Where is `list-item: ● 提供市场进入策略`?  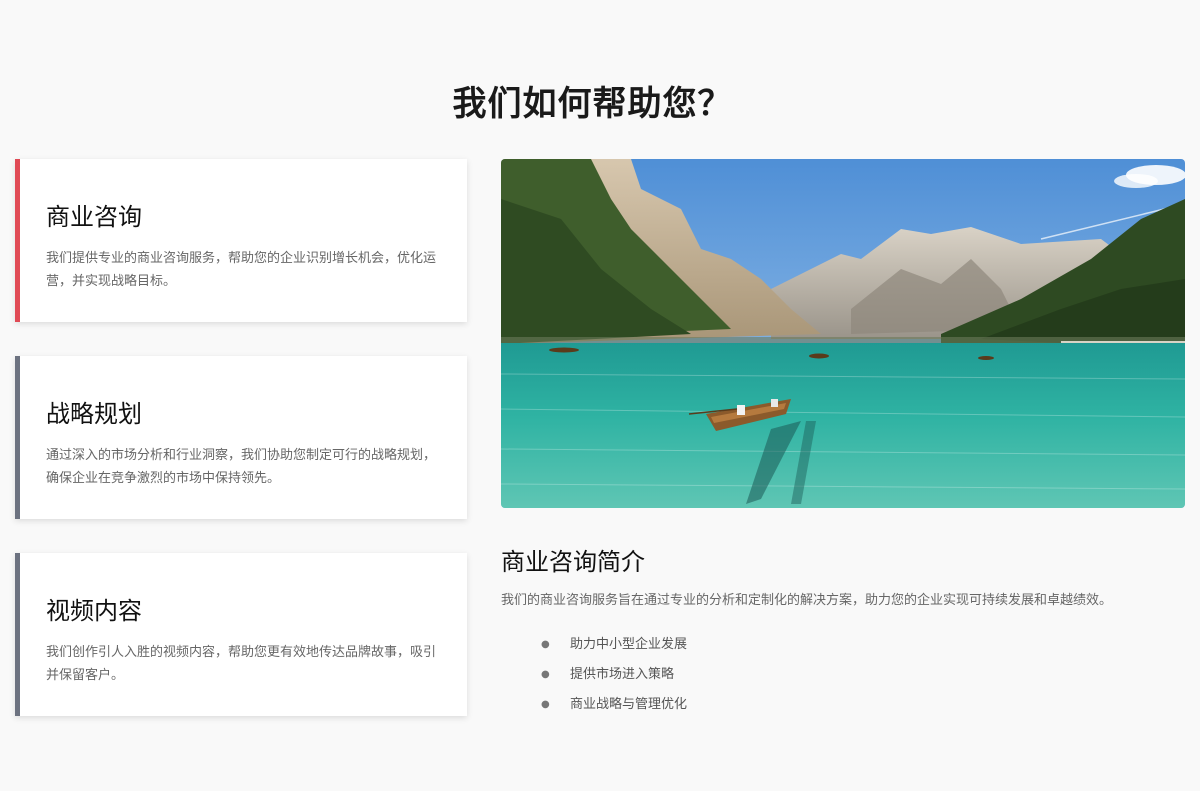
list-item: ● 提供市场进入策略 is located at coordinates (863, 675).